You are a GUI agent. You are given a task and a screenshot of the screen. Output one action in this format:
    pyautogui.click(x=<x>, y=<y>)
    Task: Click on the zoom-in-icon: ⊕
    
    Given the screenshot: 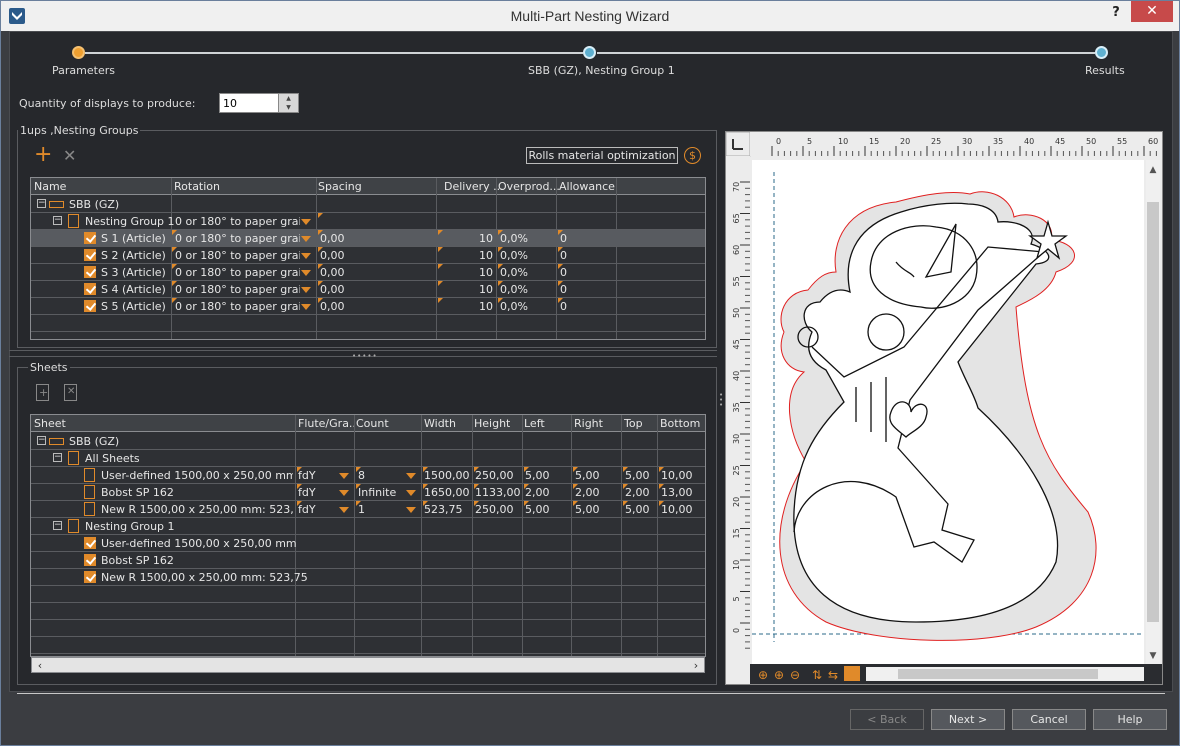 What is the action you would take?
    pyautogui.click(x=763, y=675)
    